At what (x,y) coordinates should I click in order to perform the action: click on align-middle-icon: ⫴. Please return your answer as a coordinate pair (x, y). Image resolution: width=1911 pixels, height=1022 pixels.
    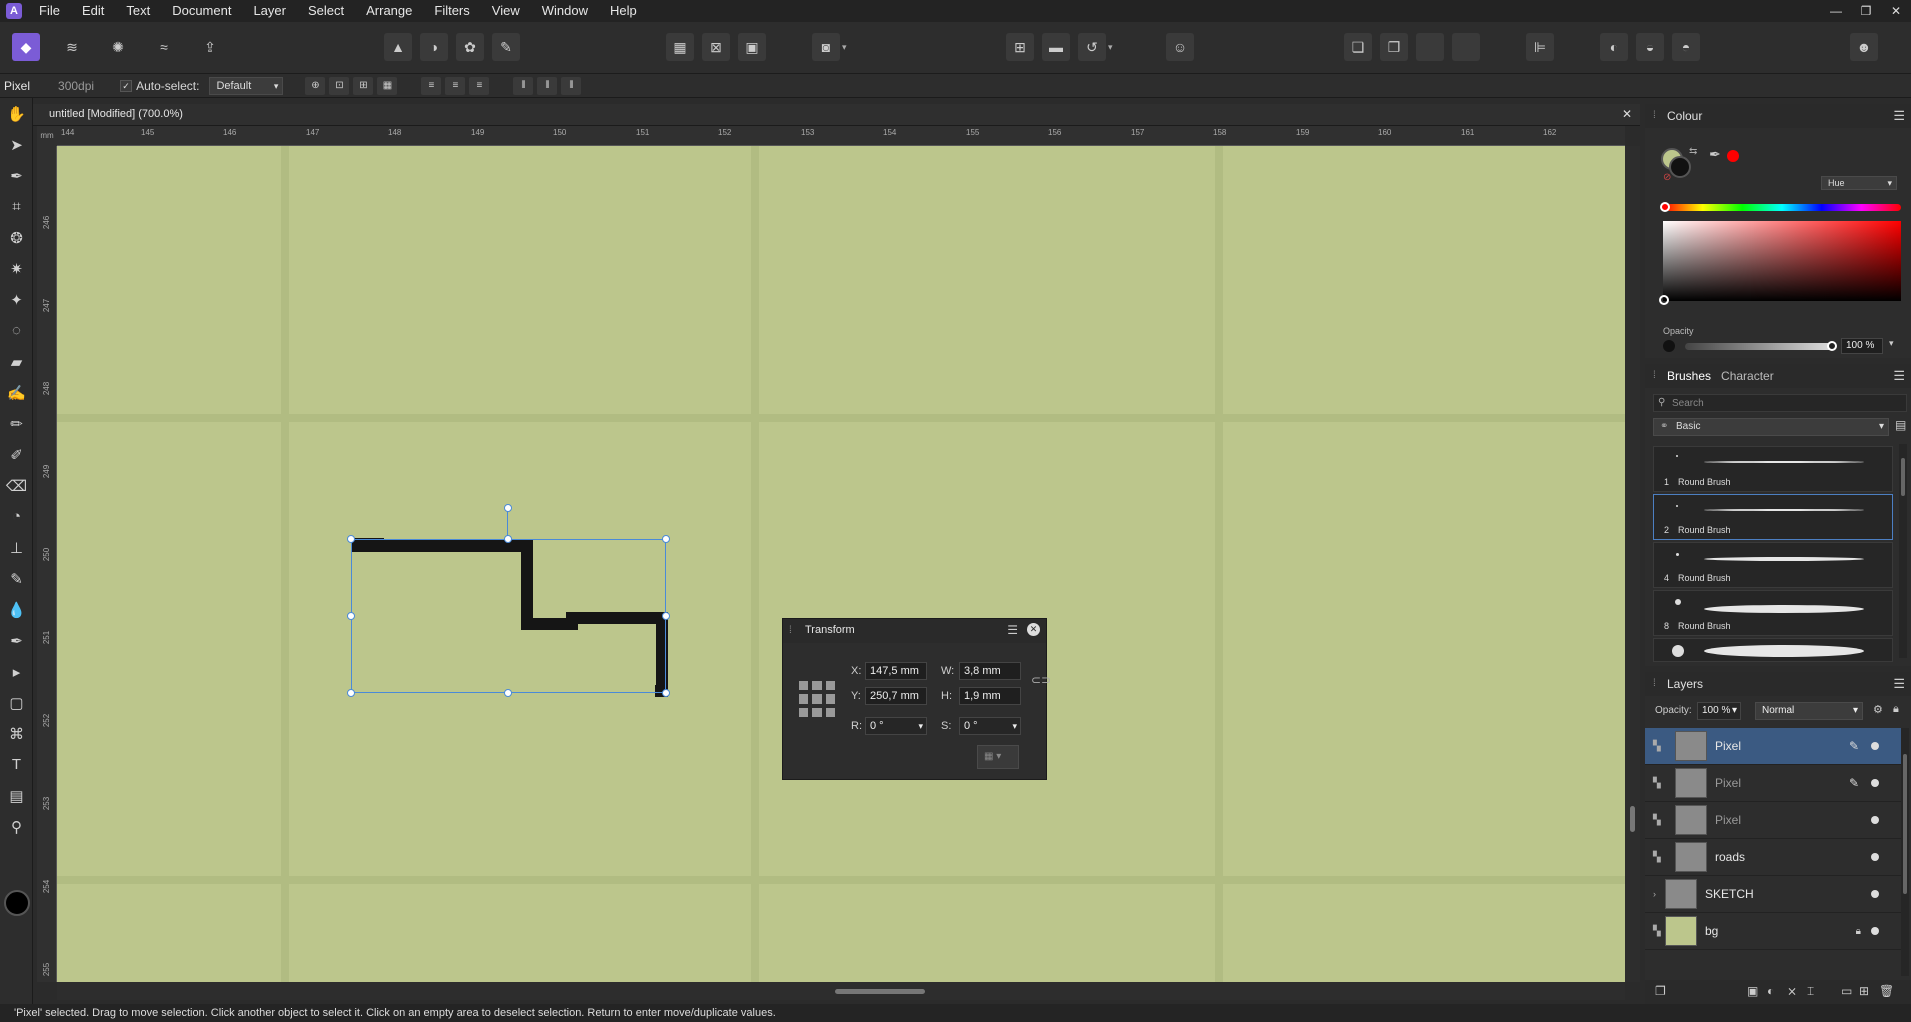
    Looking at the image, I should click on (547, 85).